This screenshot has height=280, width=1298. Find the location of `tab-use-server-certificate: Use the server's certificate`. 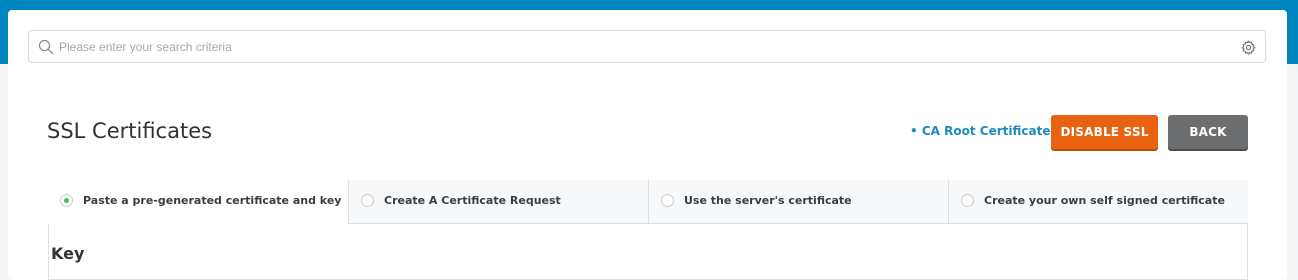

tab-use-server-certificate: Use the server's certificate is located at coordinates (798, 202).